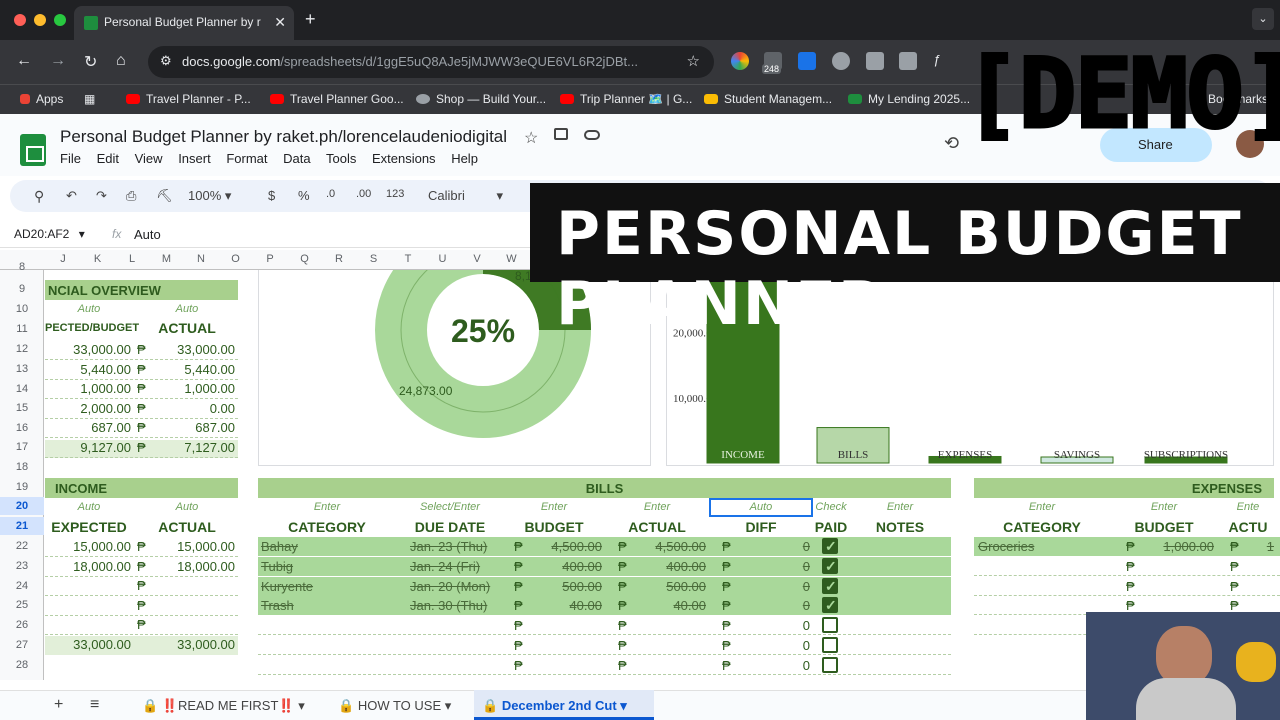 Image resolution: width=1280 pixels, height=720 pixels. I want to click on maximize-window-icon, so click(60, 20).